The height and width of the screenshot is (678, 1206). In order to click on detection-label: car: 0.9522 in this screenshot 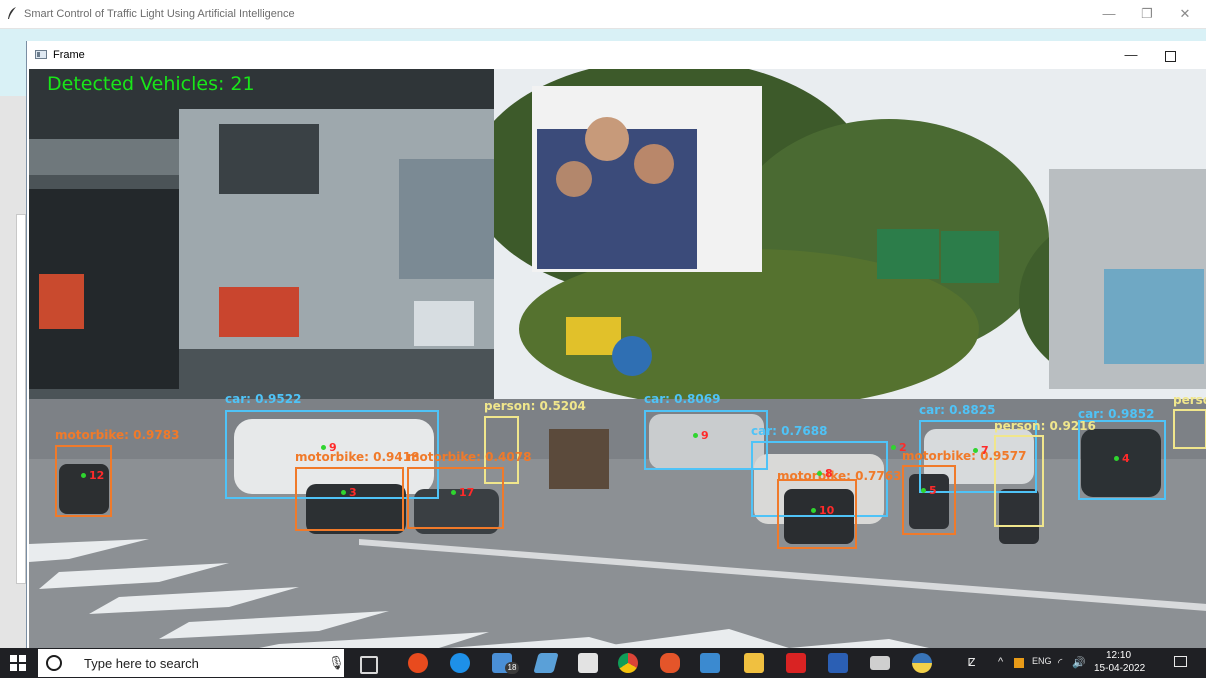, I will do `click(263, 399)`.